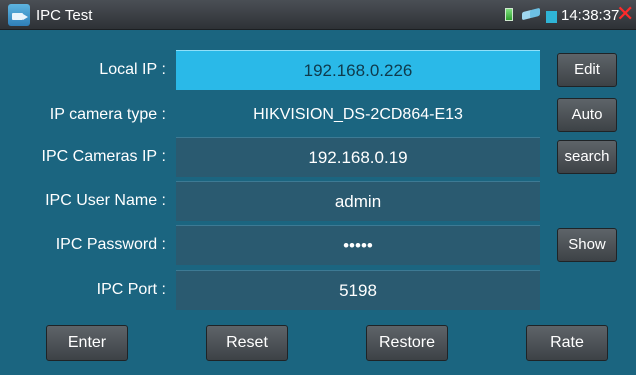 The width and height of the screenshot is (636, 375). I want to click on camera-type-label: IP camera type :, so click(107, 114).